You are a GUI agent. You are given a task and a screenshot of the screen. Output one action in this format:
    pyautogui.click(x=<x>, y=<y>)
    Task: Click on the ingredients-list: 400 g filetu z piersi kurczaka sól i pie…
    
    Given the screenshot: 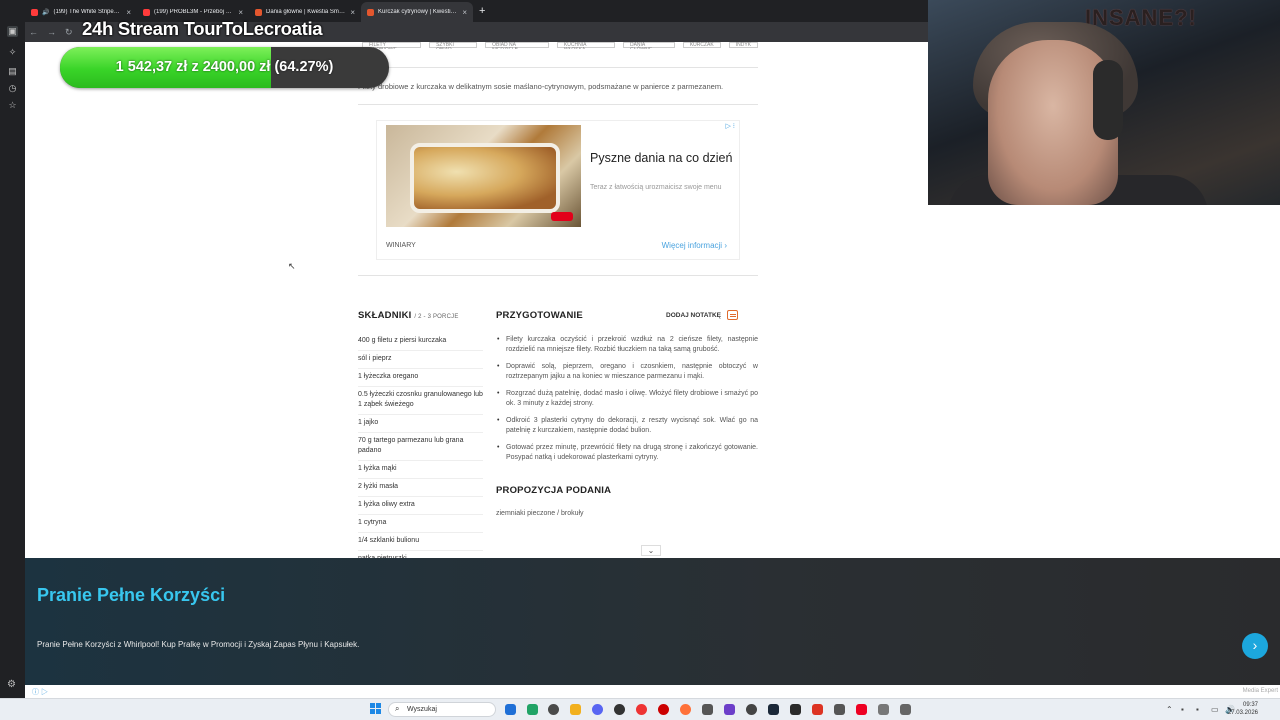 What is the action you would take?
    pyautogui.click(x=420, y=453)
    